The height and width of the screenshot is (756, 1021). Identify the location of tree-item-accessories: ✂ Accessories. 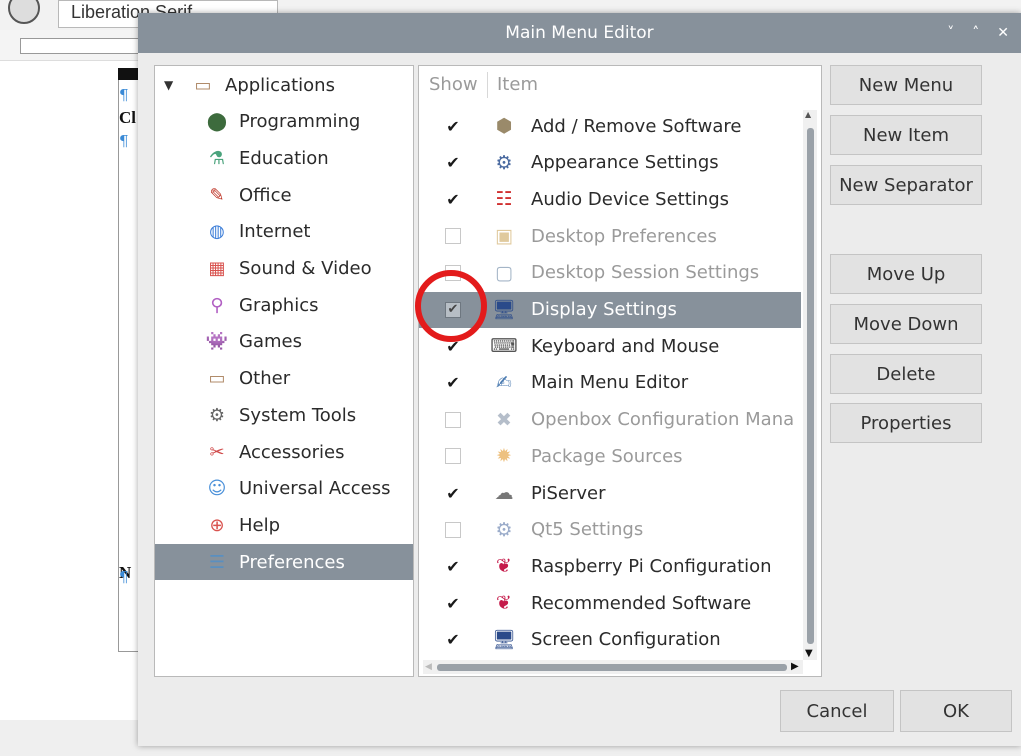
(284, 452).